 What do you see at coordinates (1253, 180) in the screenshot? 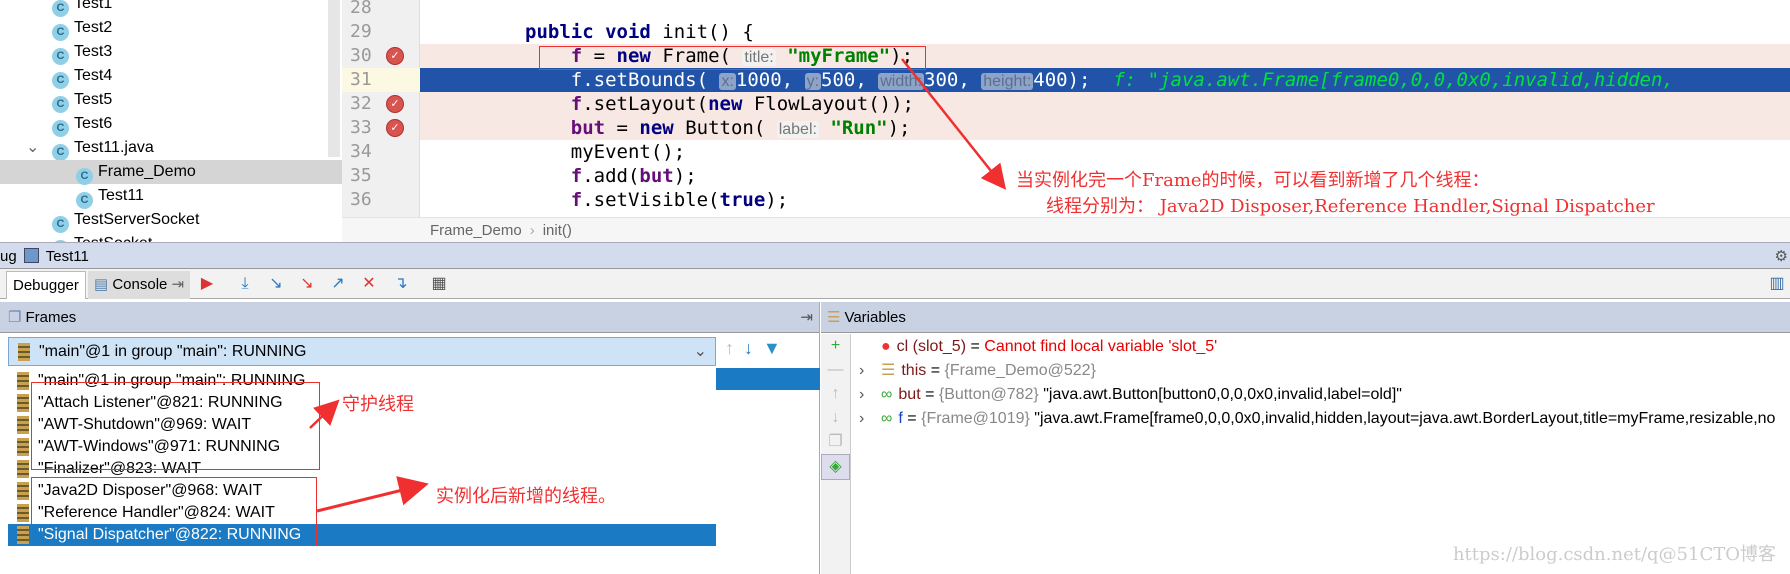
I see `annotation-note-line1: 当实例化完一个Frame的时候，可以看到新增了几个线程：` at bounding box center [1253, 180].